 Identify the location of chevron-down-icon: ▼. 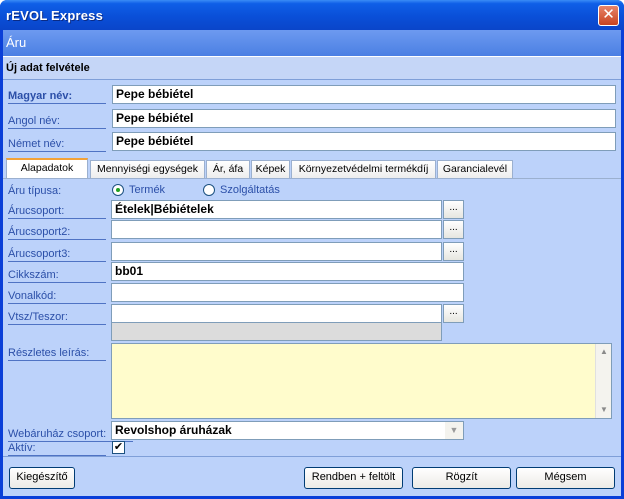
(454, 430).